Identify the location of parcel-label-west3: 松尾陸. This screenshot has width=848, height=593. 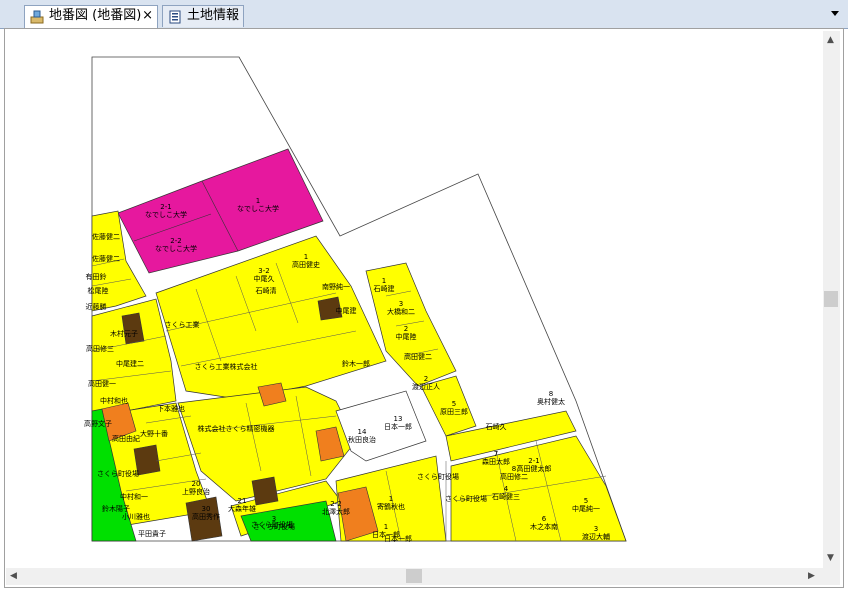
(98, 290).